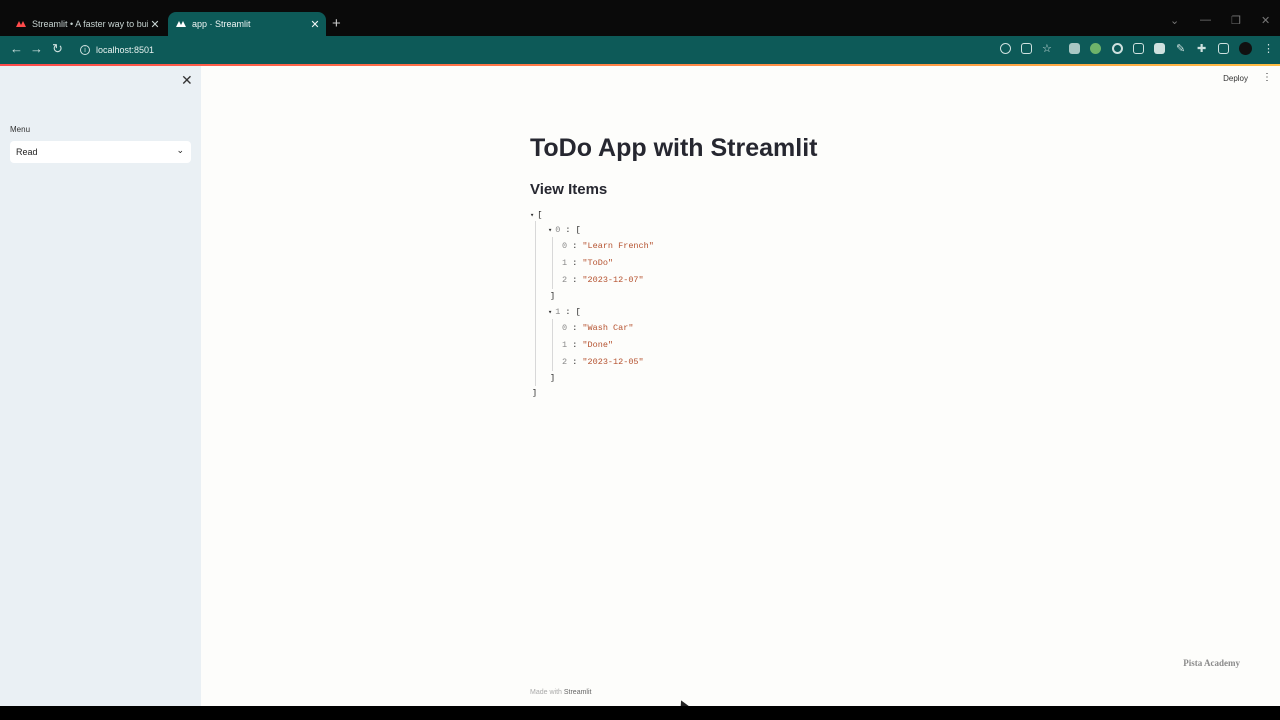  I want to click on json-row: ▾ 1 : [, so click(564, 312).